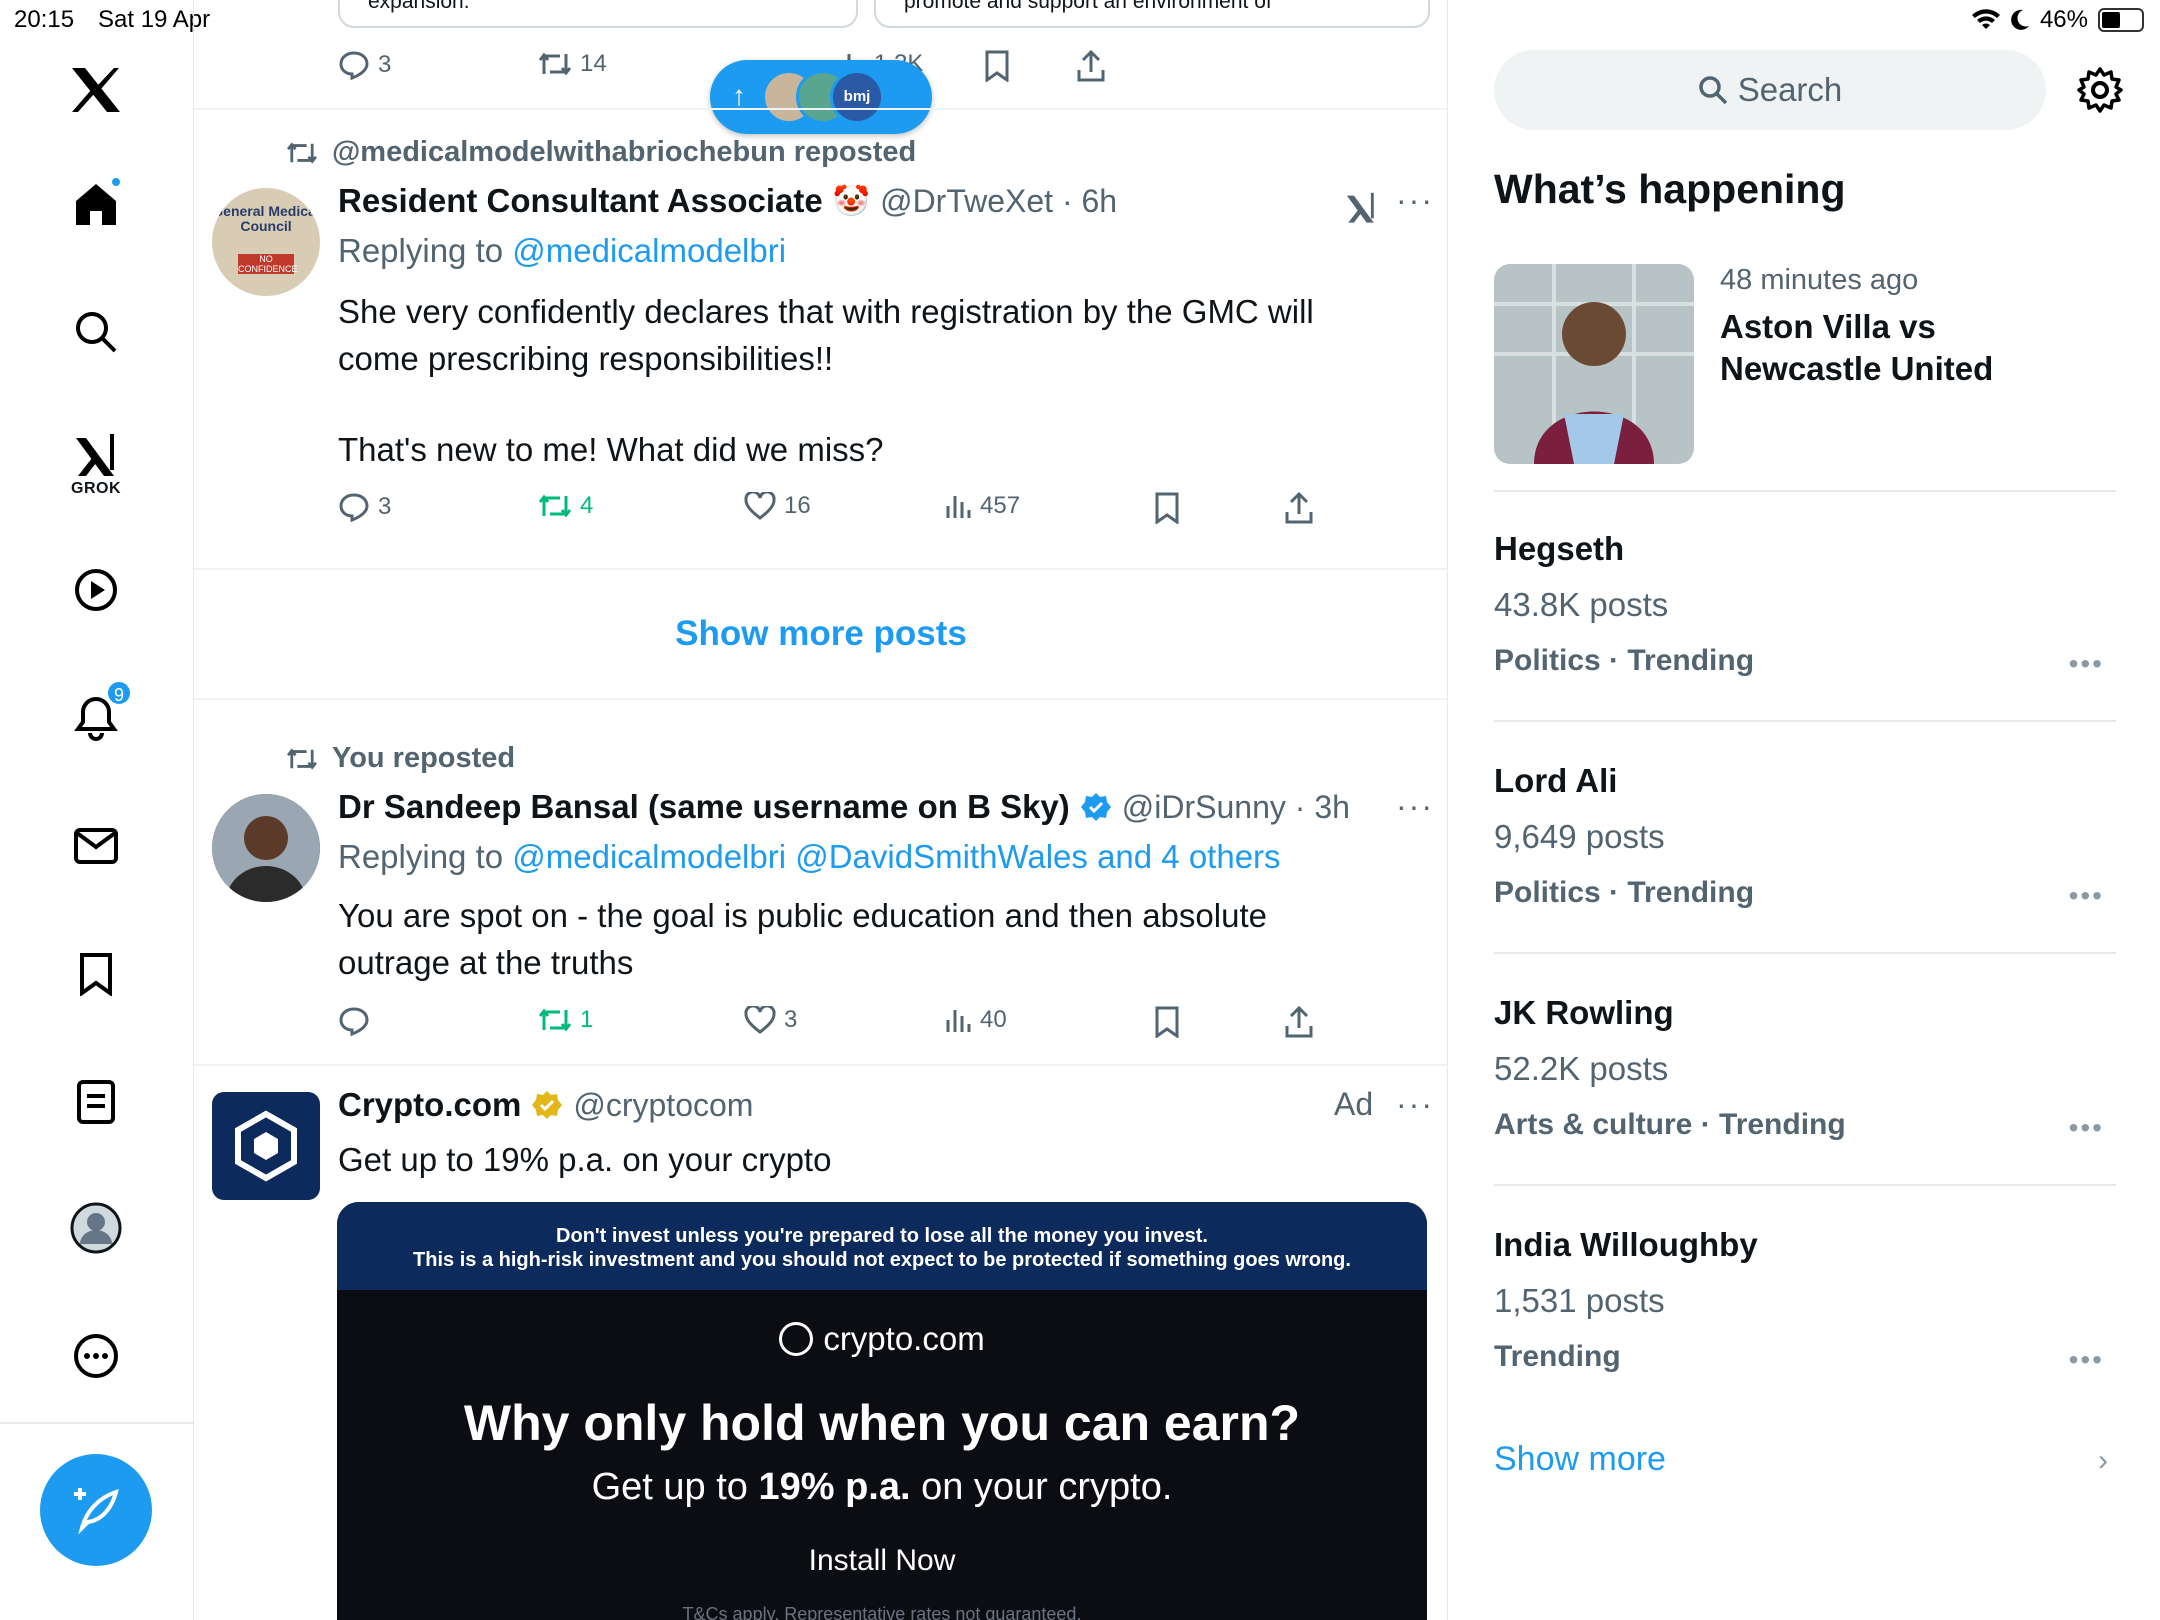  What do you see at coordinates (266, 1146) in the screenshot?
I see `crypto-avatar` at bounding box center [266, 1146].